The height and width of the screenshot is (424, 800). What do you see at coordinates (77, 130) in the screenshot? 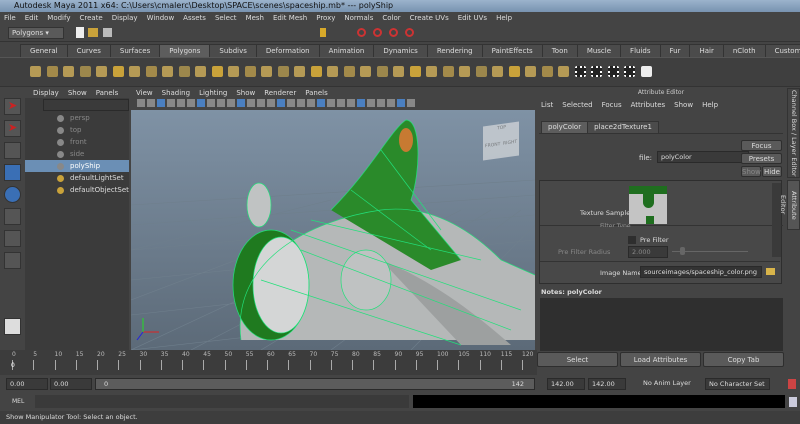
I see `outliner-item: top` at bounding box center [77, 130].